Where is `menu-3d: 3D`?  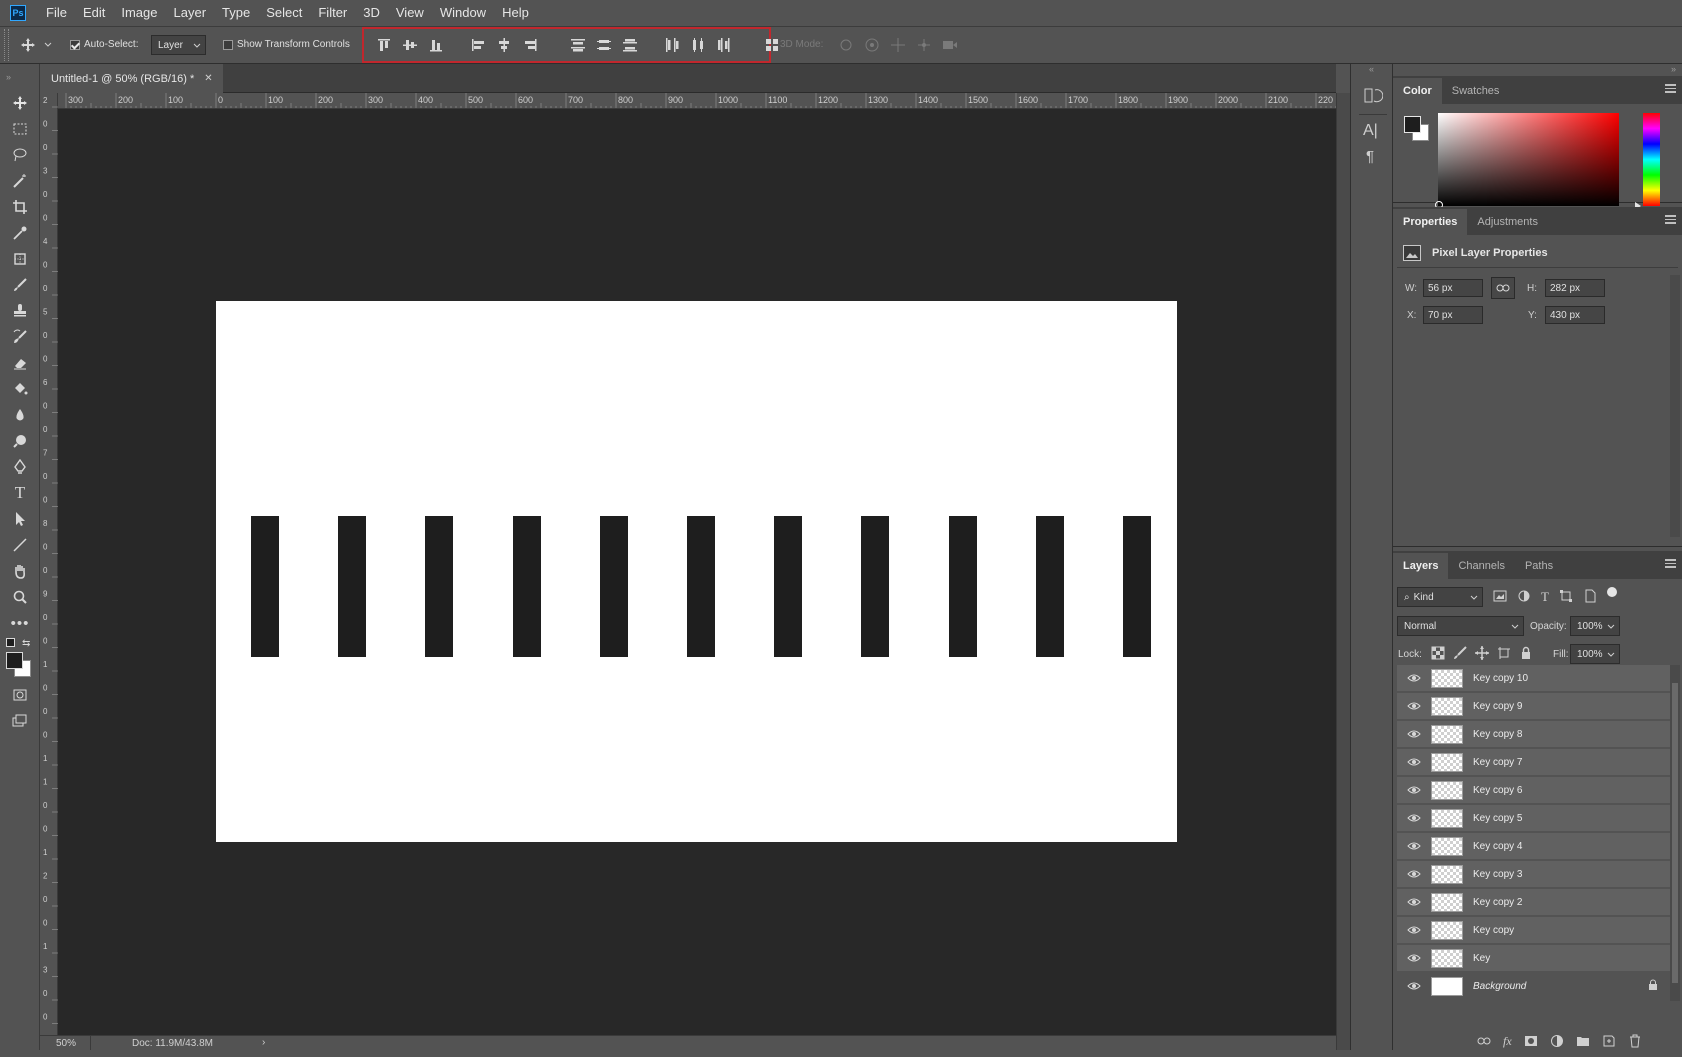
menu-3d: 3D is located at coordinates (371, 13).